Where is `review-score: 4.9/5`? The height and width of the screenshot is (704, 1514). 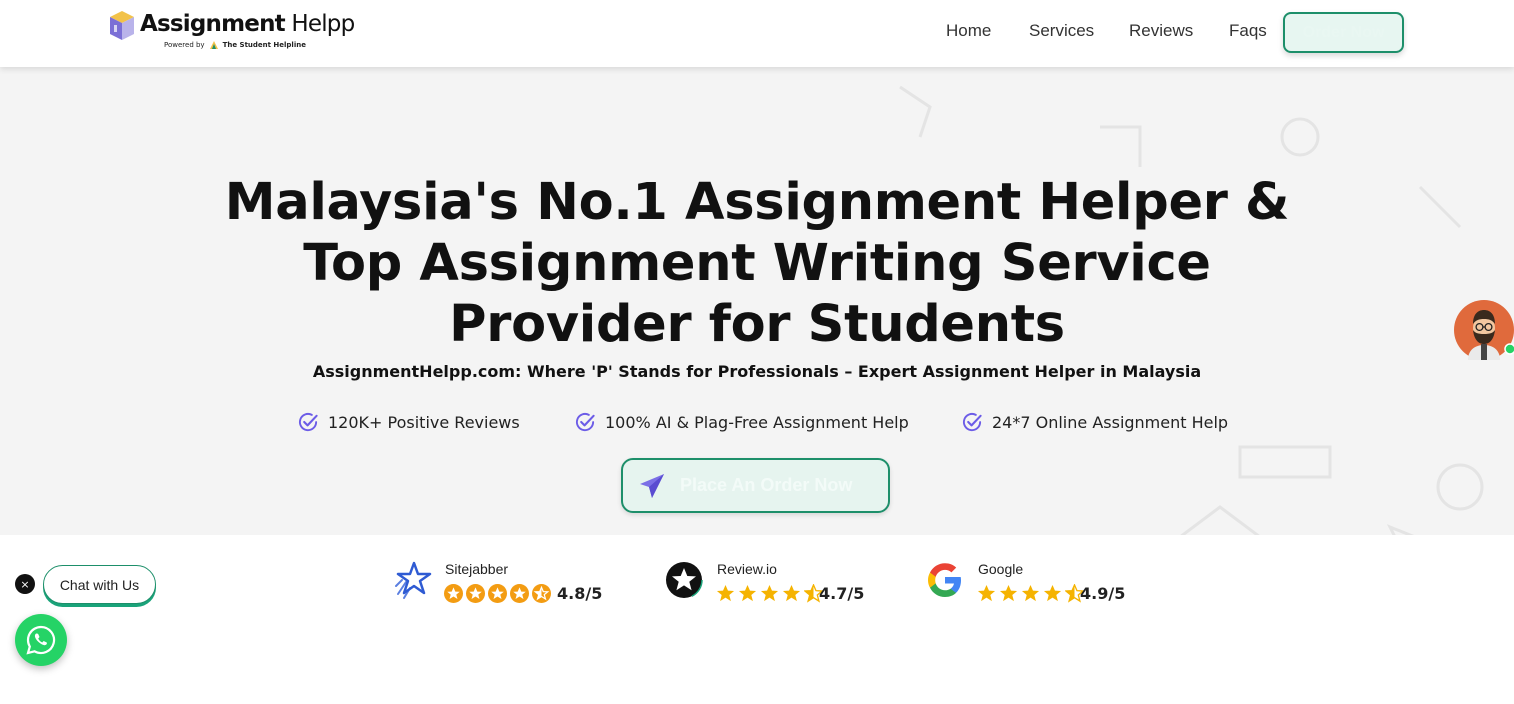
review-score: 4.9/5 is located at coordinates (1103, 593).